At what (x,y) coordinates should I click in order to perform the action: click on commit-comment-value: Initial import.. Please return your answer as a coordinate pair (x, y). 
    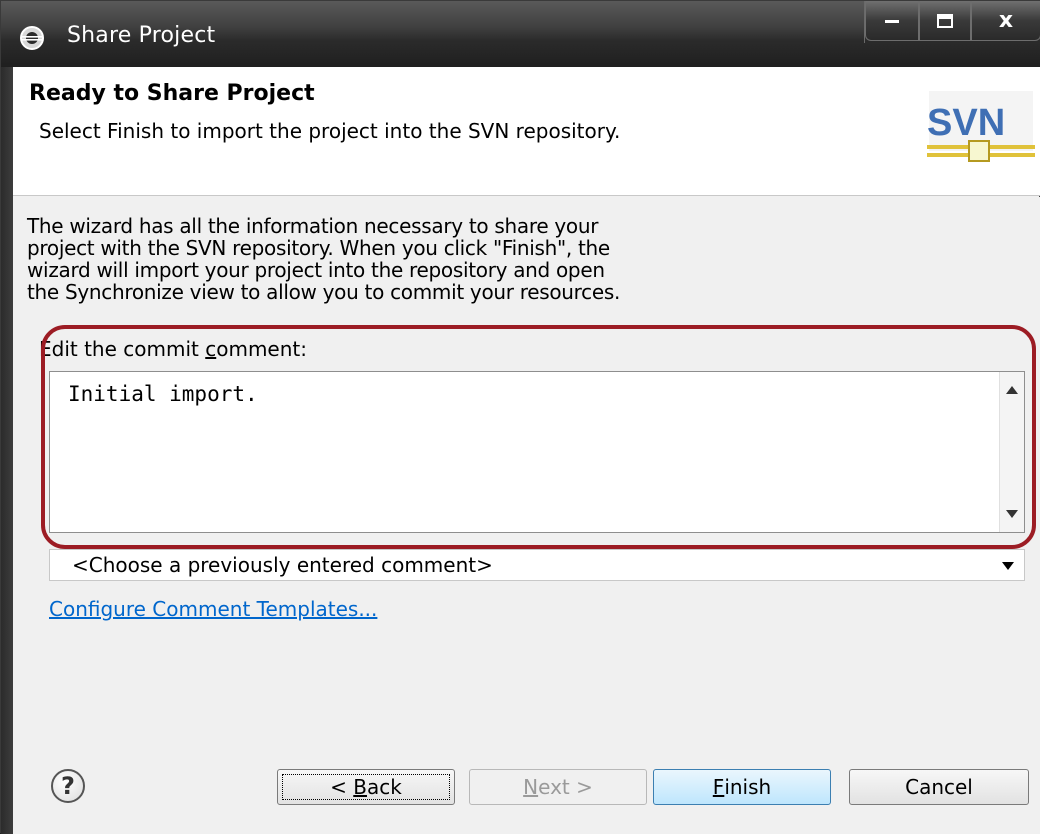
    Looking at the image, I should click on (163, 394).